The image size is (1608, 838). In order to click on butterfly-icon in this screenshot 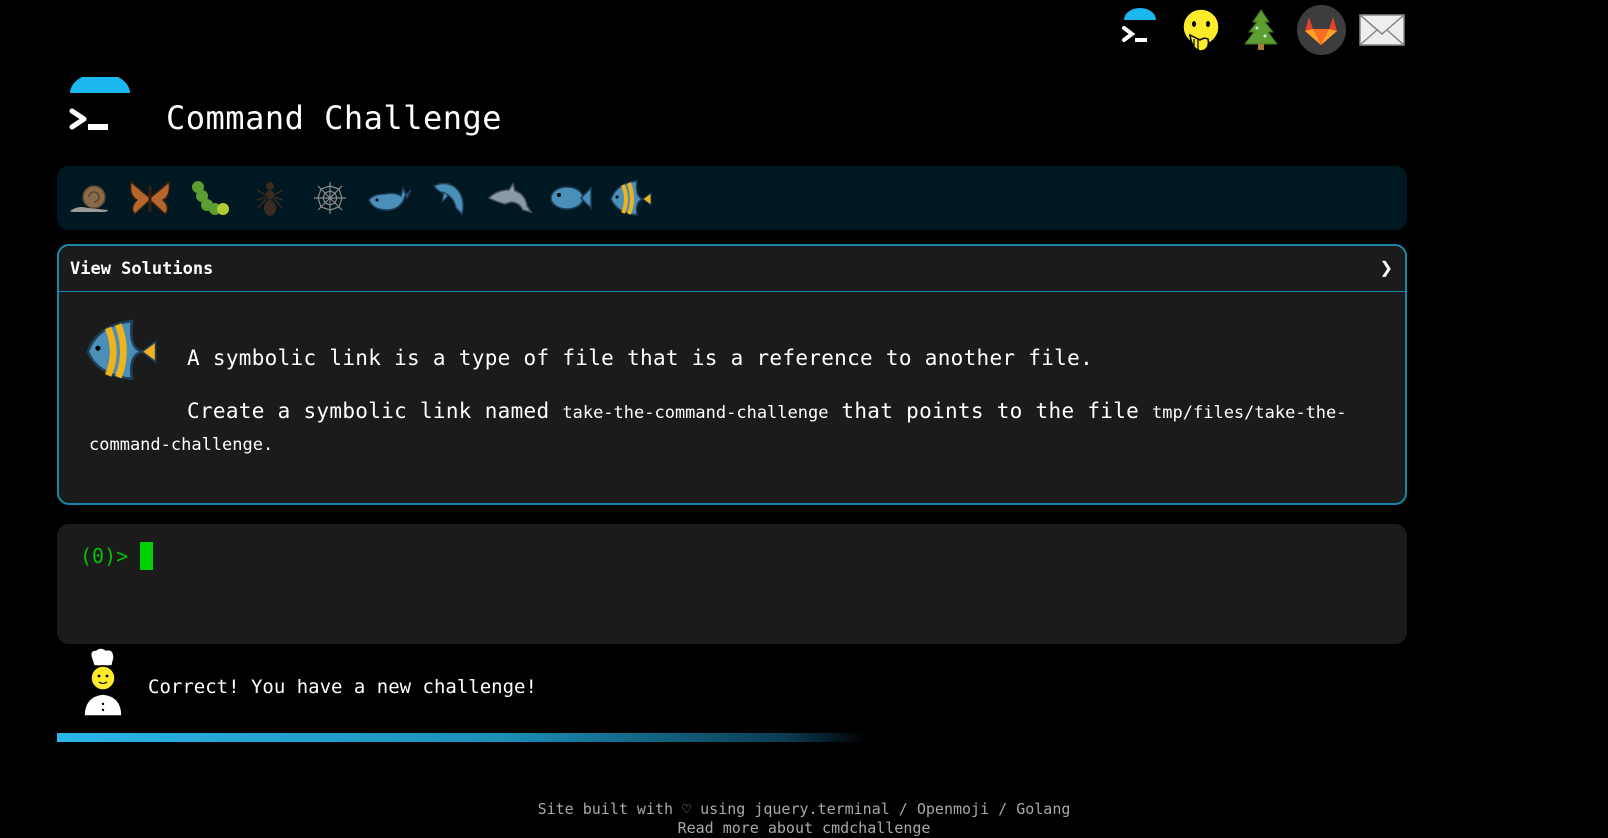, I will do `click(150, 198)`.